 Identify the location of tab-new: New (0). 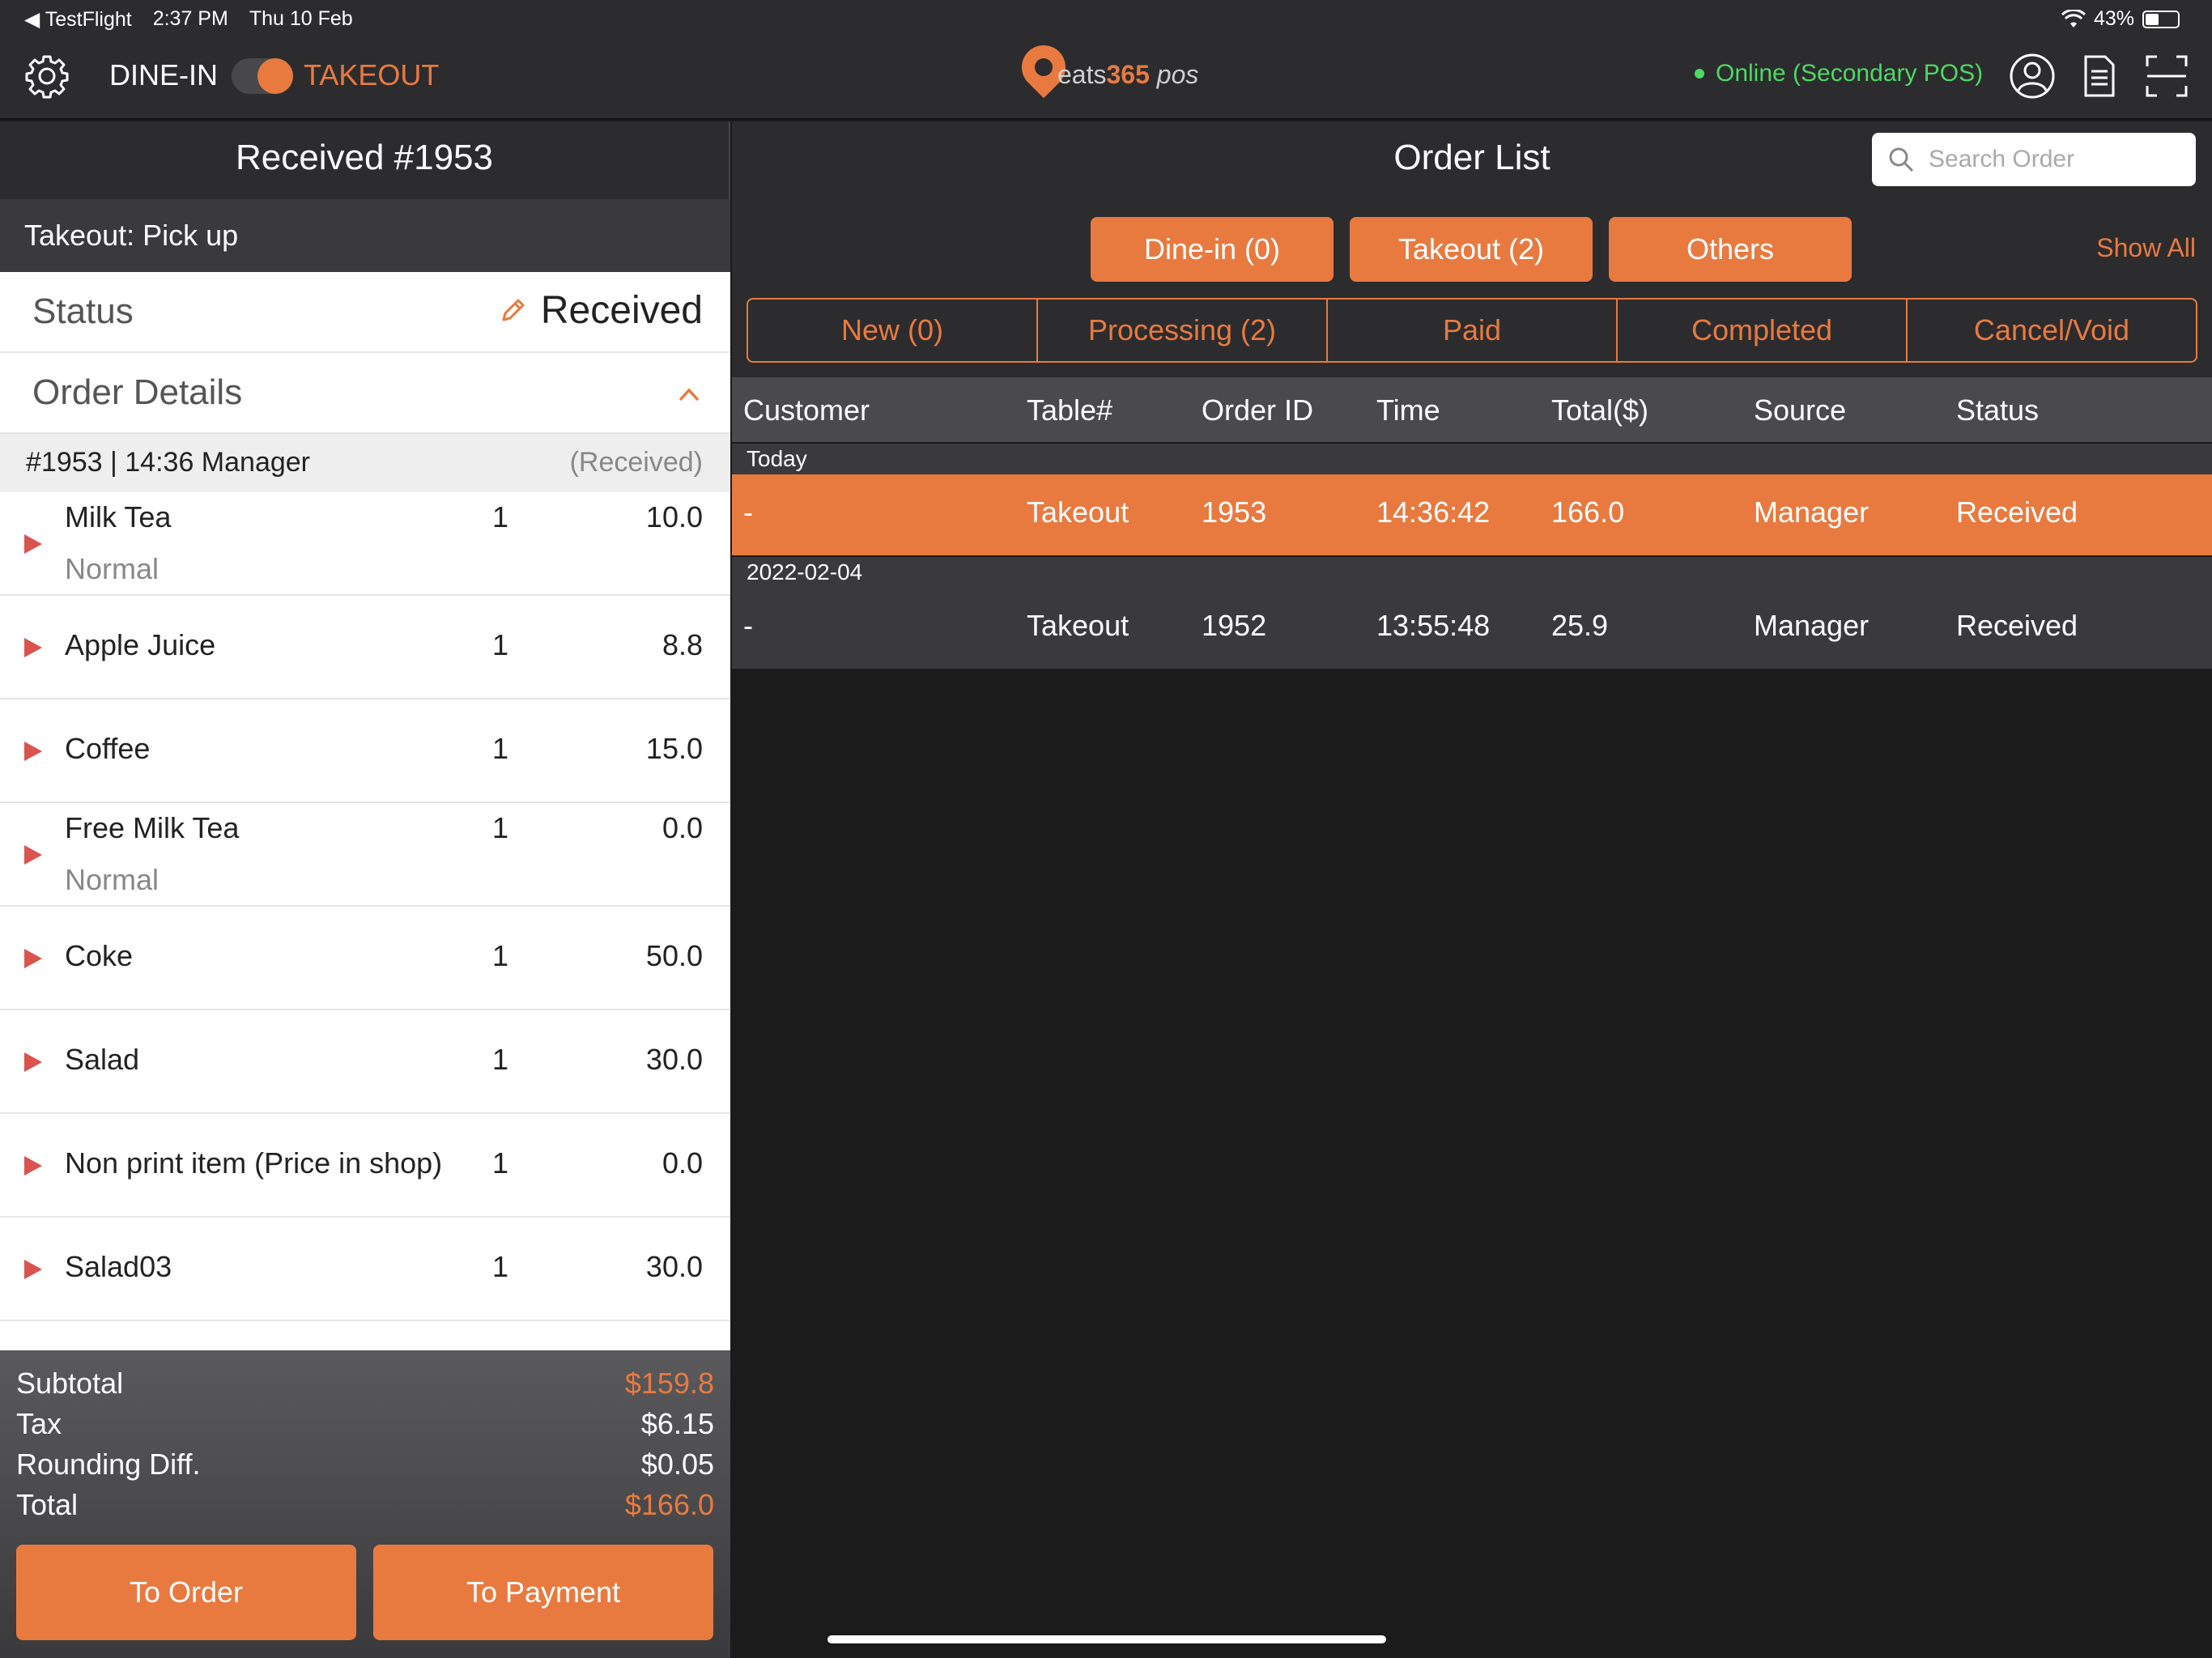
(893, 330).